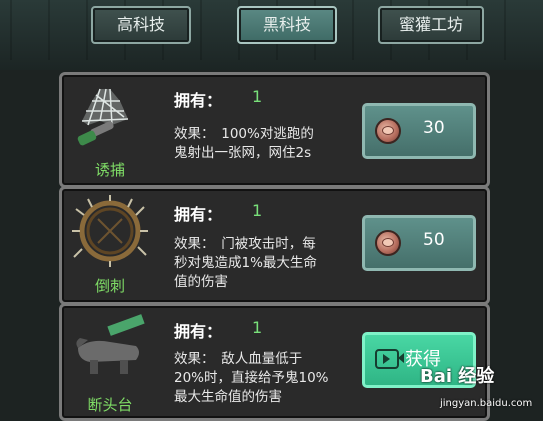  I want to click on effect-text: 效果： 100%对逃跑的 鬼射出一张网，网住2s, so click(244, 143).